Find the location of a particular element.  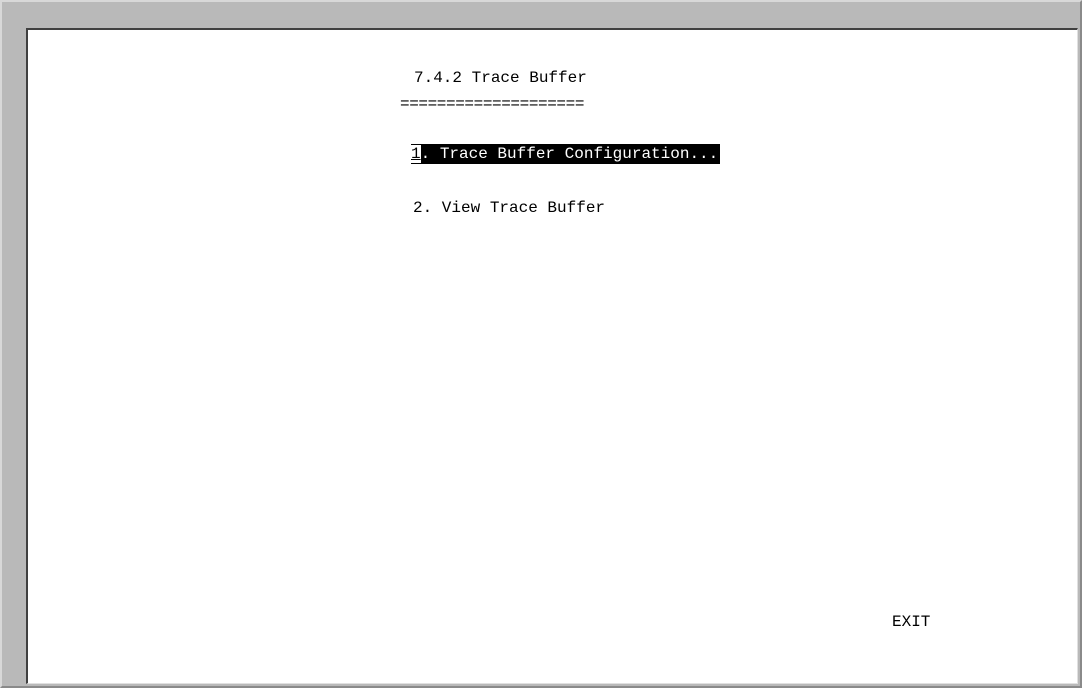

menu-item-key-cursor: 1 is located at coordinates (416, 154).